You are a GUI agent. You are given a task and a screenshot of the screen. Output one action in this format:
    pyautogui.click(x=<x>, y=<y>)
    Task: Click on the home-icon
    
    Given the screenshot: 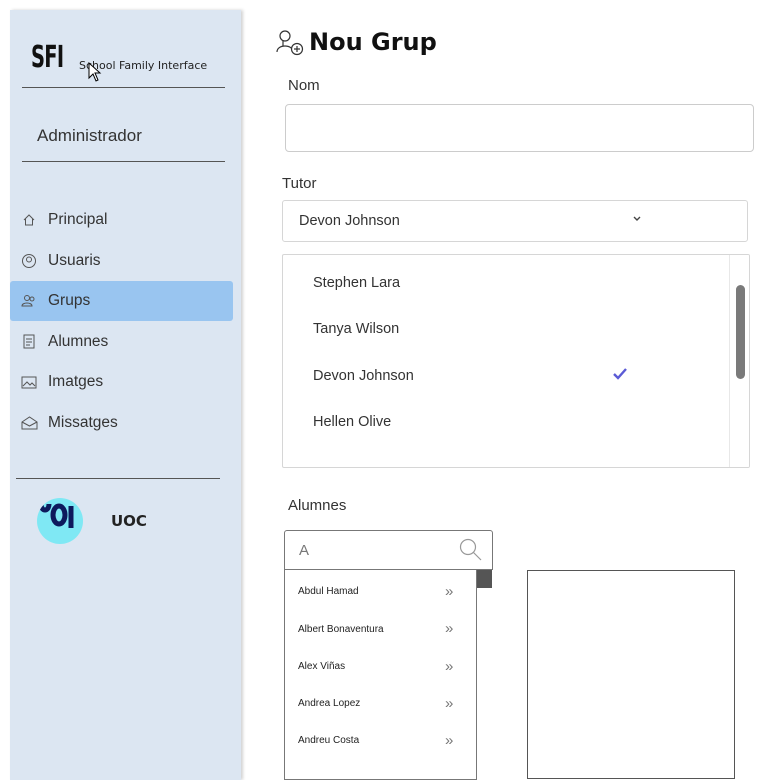 What is the action you would take?
    pyautogui.click(x=29, y=220)
    